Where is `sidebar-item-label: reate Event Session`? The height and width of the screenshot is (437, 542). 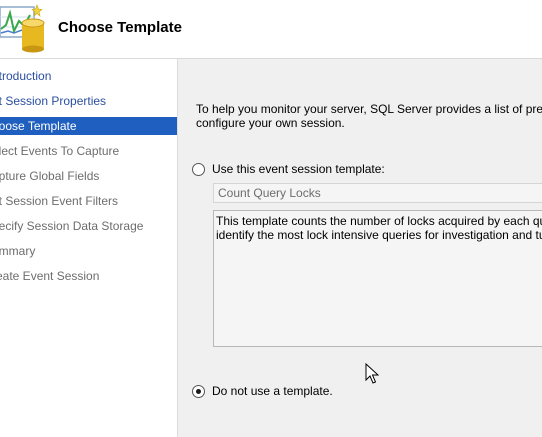
sidebar-item-label: reate Event Session is located at coordinates (50, 276).